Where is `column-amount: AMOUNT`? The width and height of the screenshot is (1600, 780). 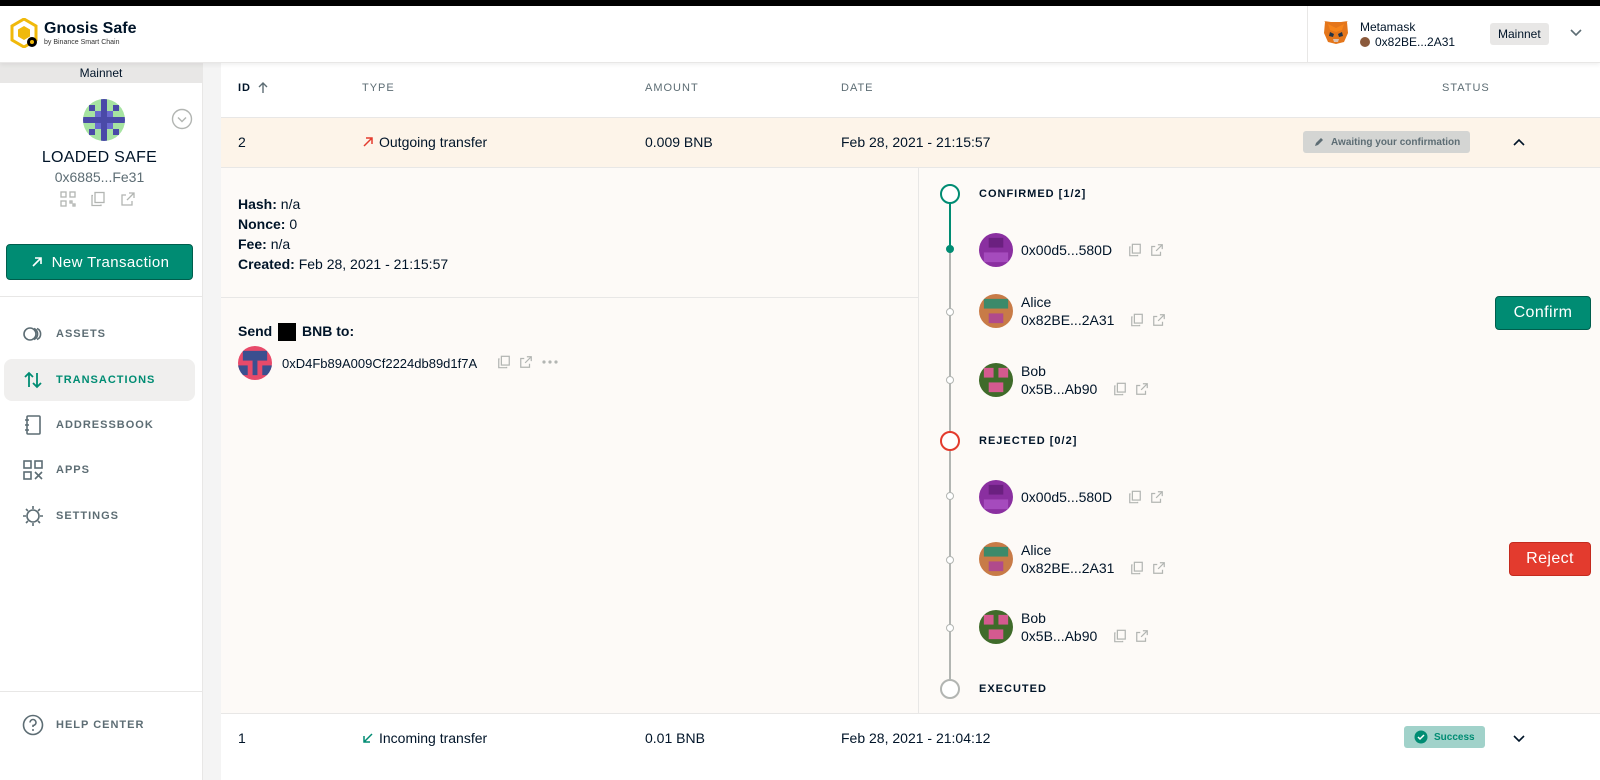
column-amount: AMOUNT is located at coordinates (672, 88).